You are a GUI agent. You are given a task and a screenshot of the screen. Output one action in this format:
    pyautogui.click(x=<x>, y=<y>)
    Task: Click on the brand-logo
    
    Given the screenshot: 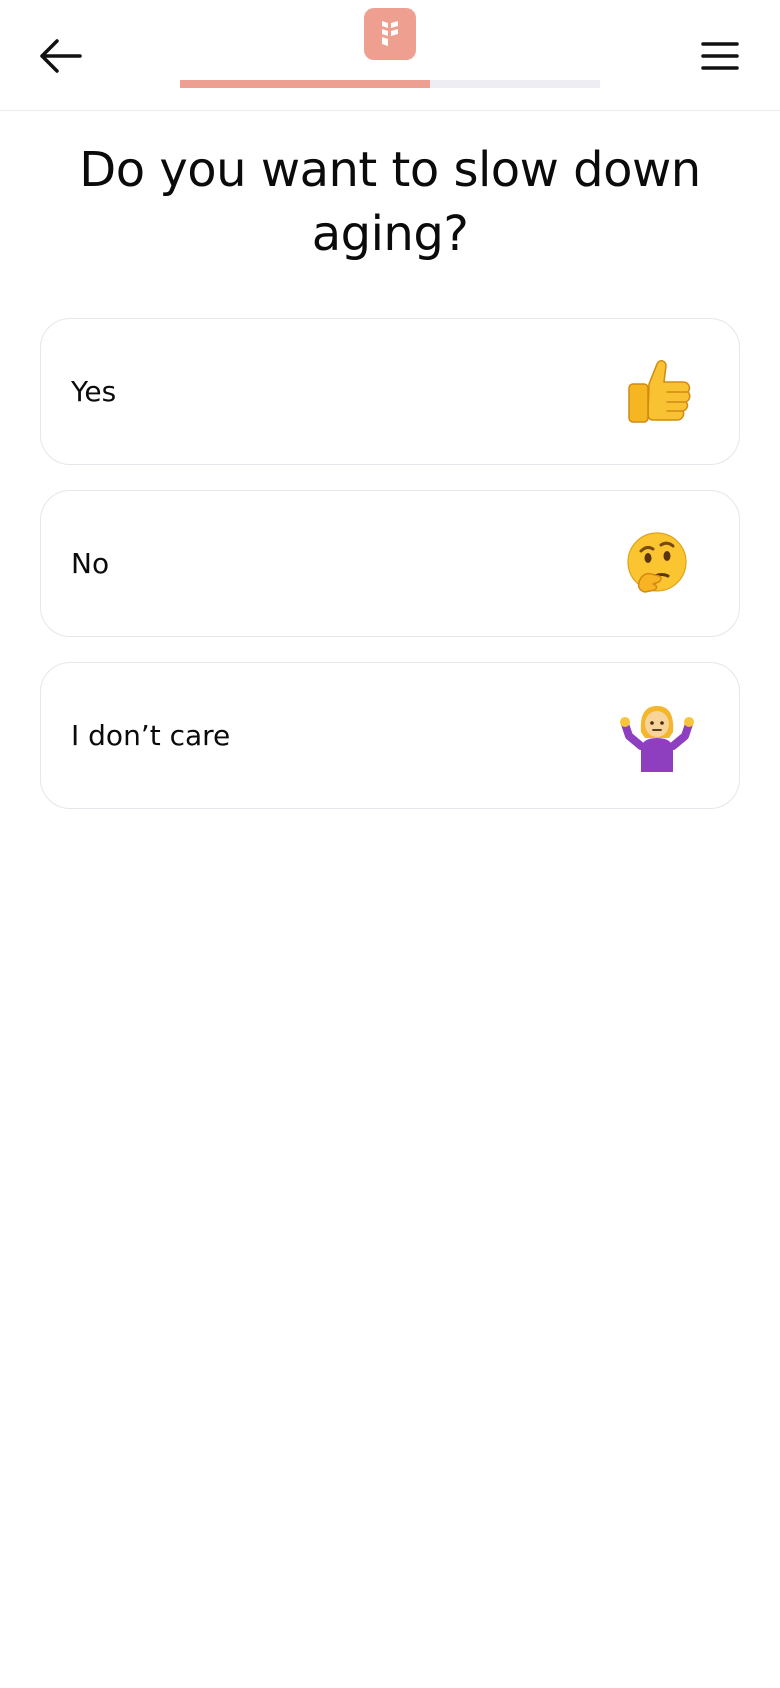 What is the action you would take?
    pyautogui.click(x=390, y=34)
    